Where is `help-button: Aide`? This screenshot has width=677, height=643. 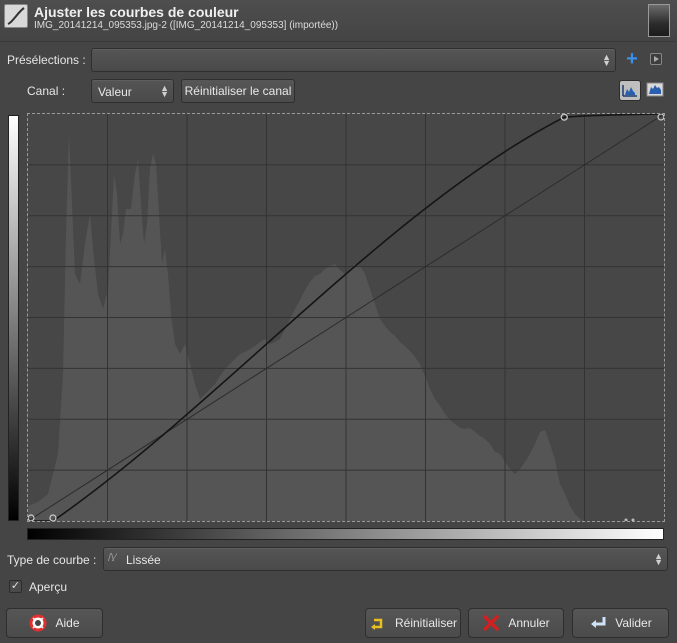 help-button: Aide is located at coordinates (54, 623).